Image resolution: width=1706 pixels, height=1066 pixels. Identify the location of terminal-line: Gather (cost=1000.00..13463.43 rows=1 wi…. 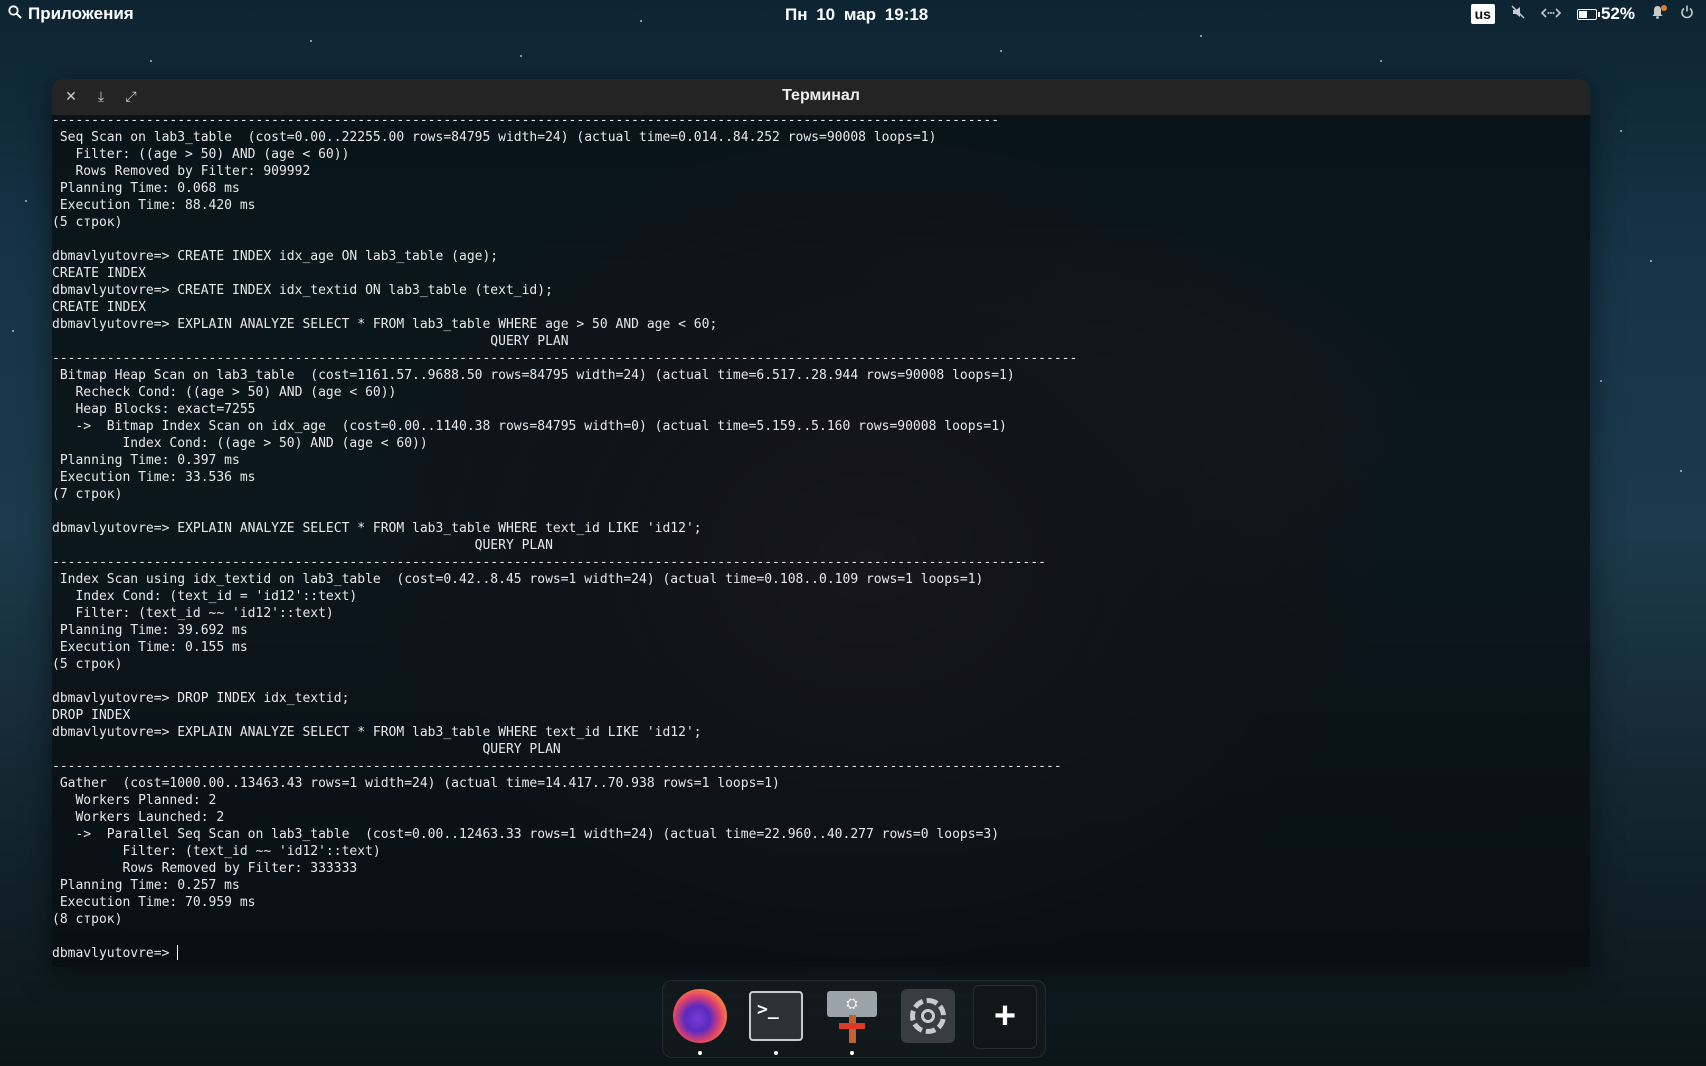
(416, 783).